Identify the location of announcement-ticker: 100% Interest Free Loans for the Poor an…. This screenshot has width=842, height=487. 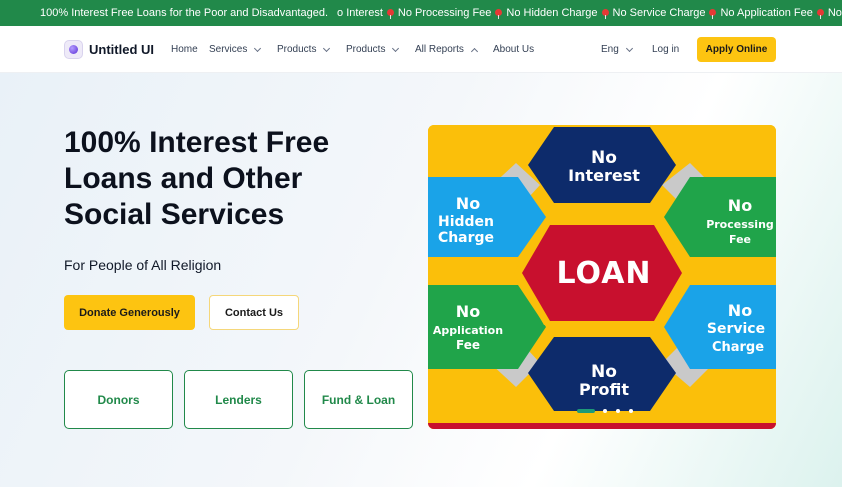
(421, 13).